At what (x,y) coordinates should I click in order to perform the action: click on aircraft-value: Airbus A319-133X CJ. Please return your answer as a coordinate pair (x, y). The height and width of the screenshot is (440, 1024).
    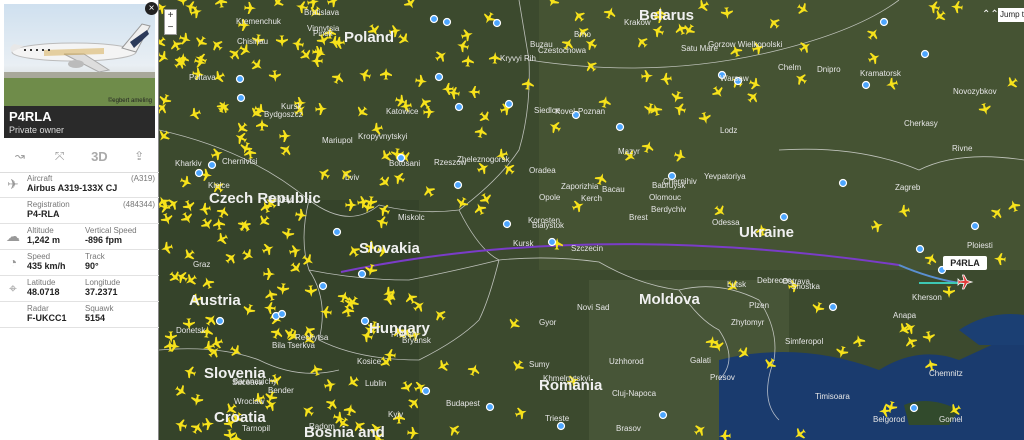
    Looking at the image, I should click on (72, 188).